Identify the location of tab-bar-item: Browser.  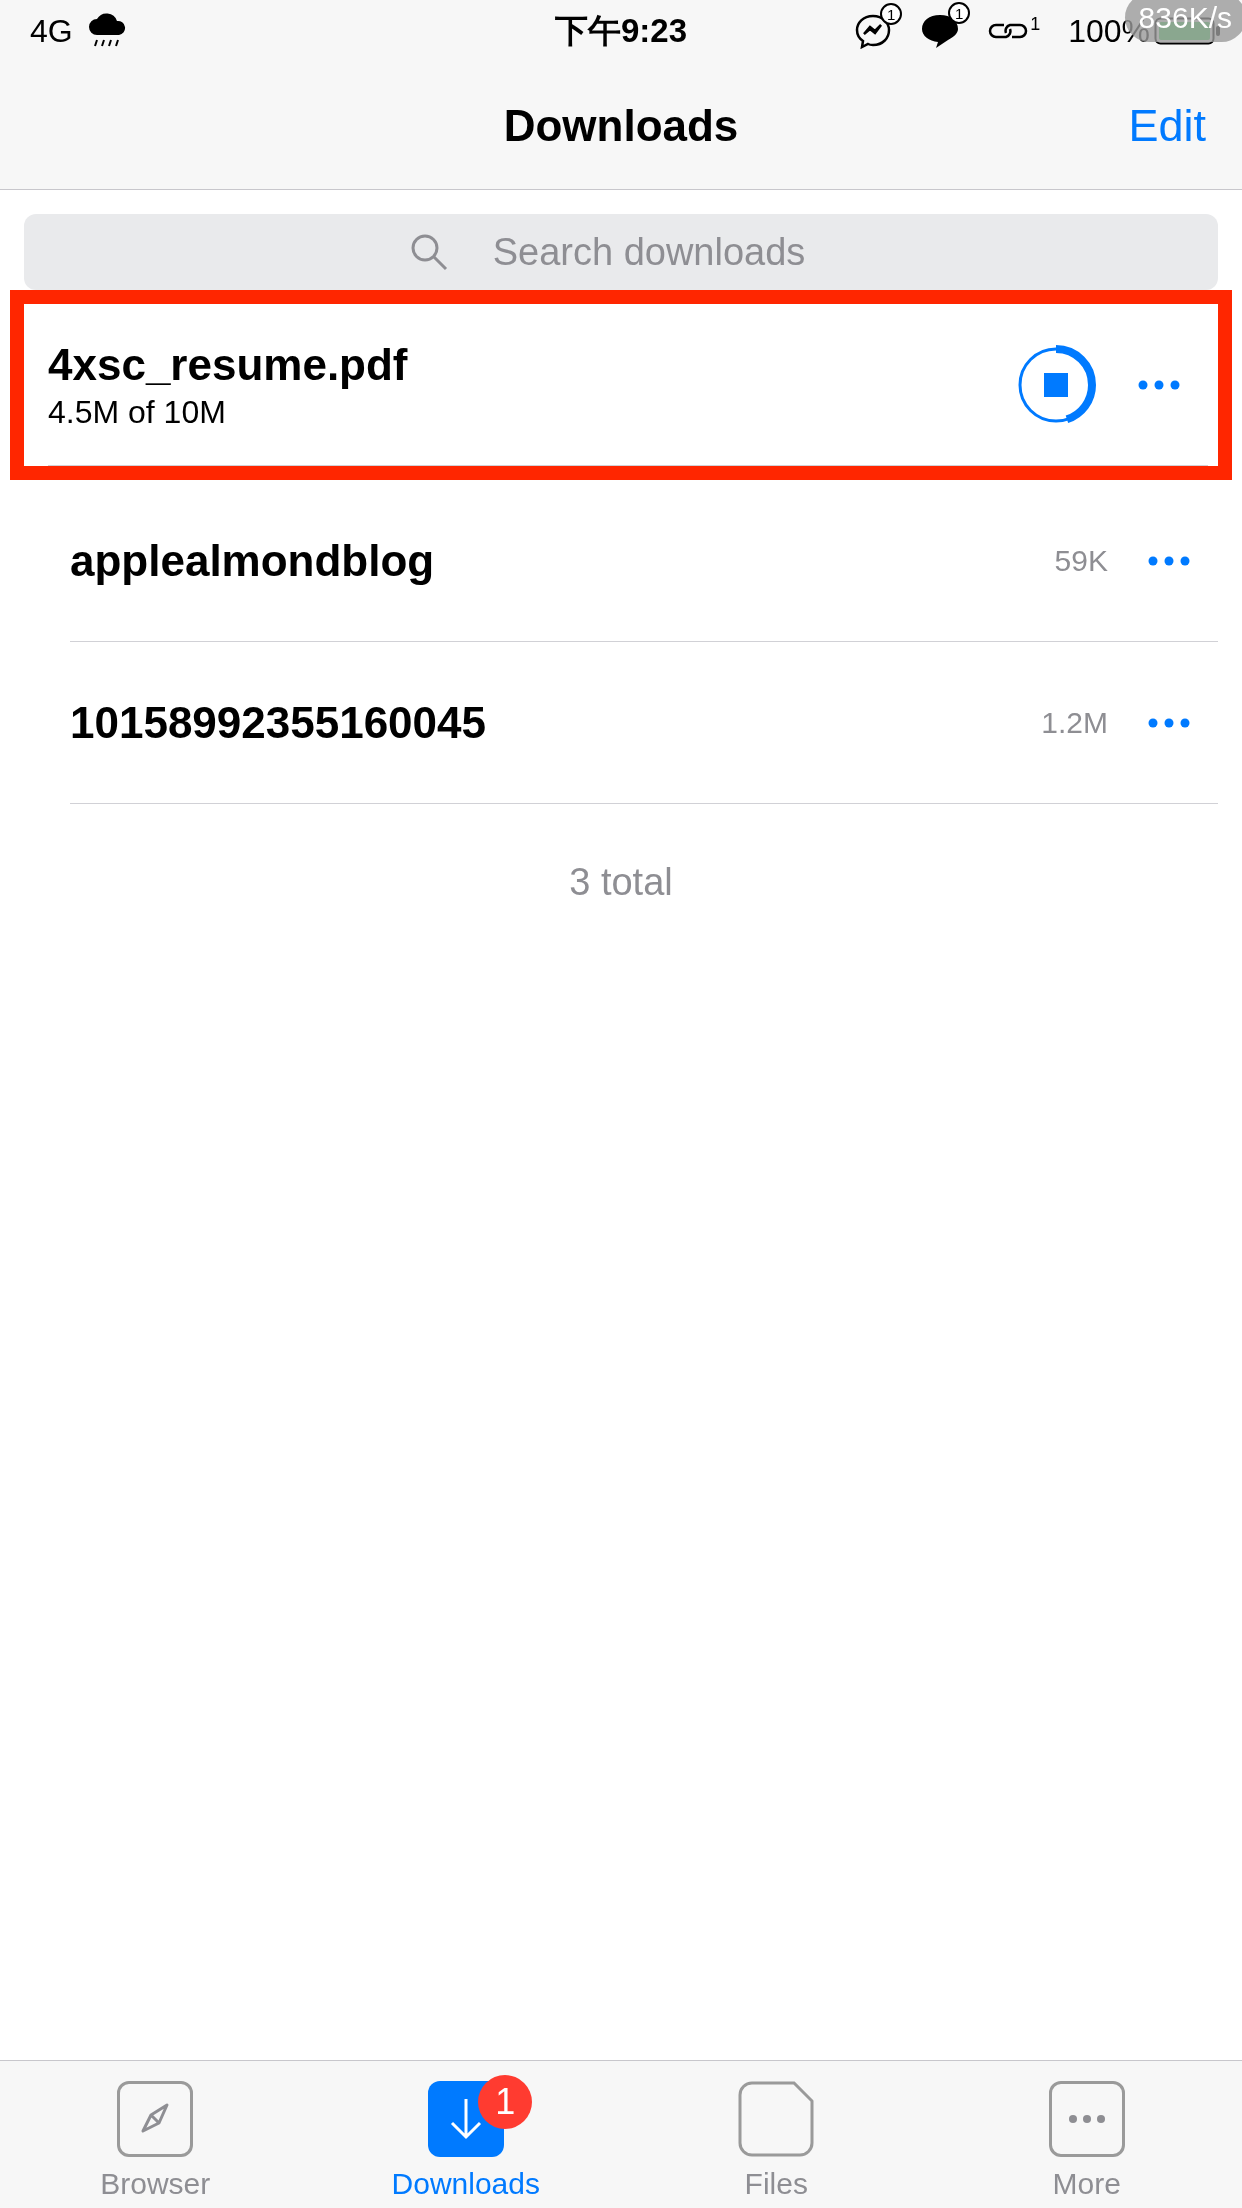
(155, 2134).